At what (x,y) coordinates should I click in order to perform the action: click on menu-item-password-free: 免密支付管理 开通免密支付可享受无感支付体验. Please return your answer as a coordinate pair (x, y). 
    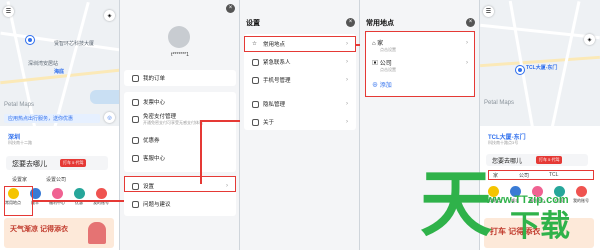
    Looking at the image, I should click on (180, 119).